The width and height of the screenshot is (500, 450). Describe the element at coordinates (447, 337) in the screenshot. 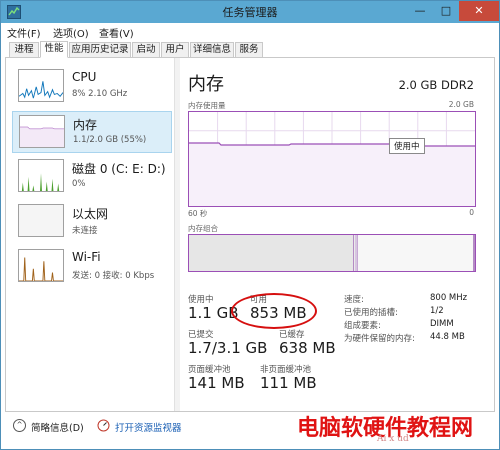

I see `detail-reserved-value: 44.8 MB` at that location.